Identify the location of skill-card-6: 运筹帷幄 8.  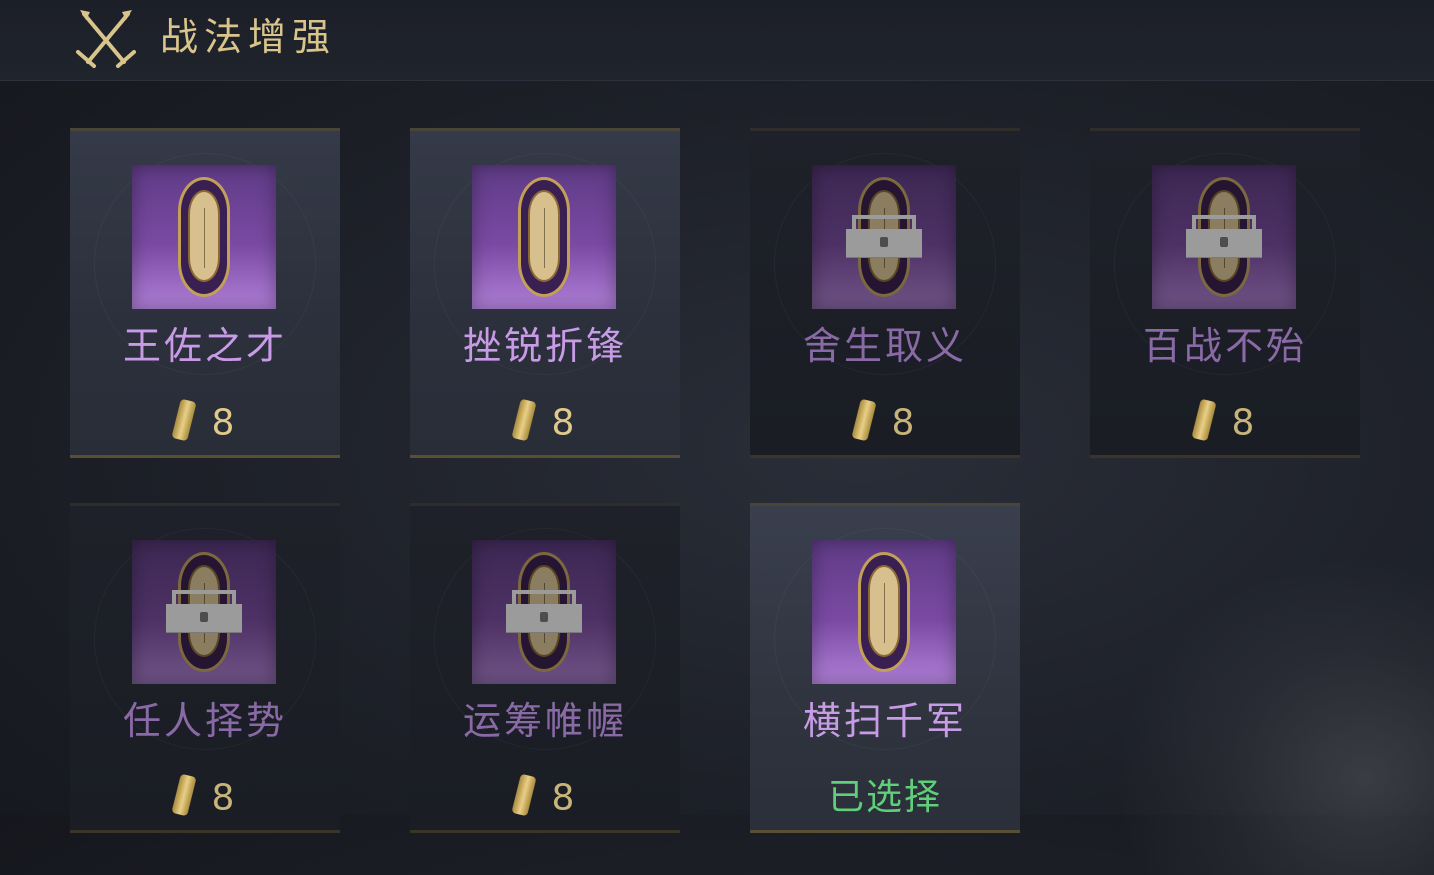
(545, 668).